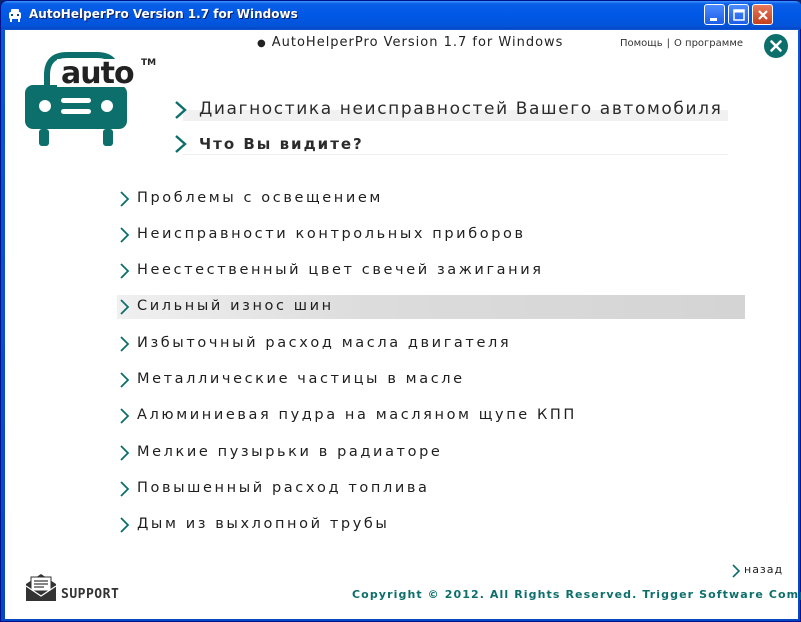  What do you see at coordinates (90, 594) in the screenshot?
I see `support-label: SUPPORT` at bounding box center [90, 594].